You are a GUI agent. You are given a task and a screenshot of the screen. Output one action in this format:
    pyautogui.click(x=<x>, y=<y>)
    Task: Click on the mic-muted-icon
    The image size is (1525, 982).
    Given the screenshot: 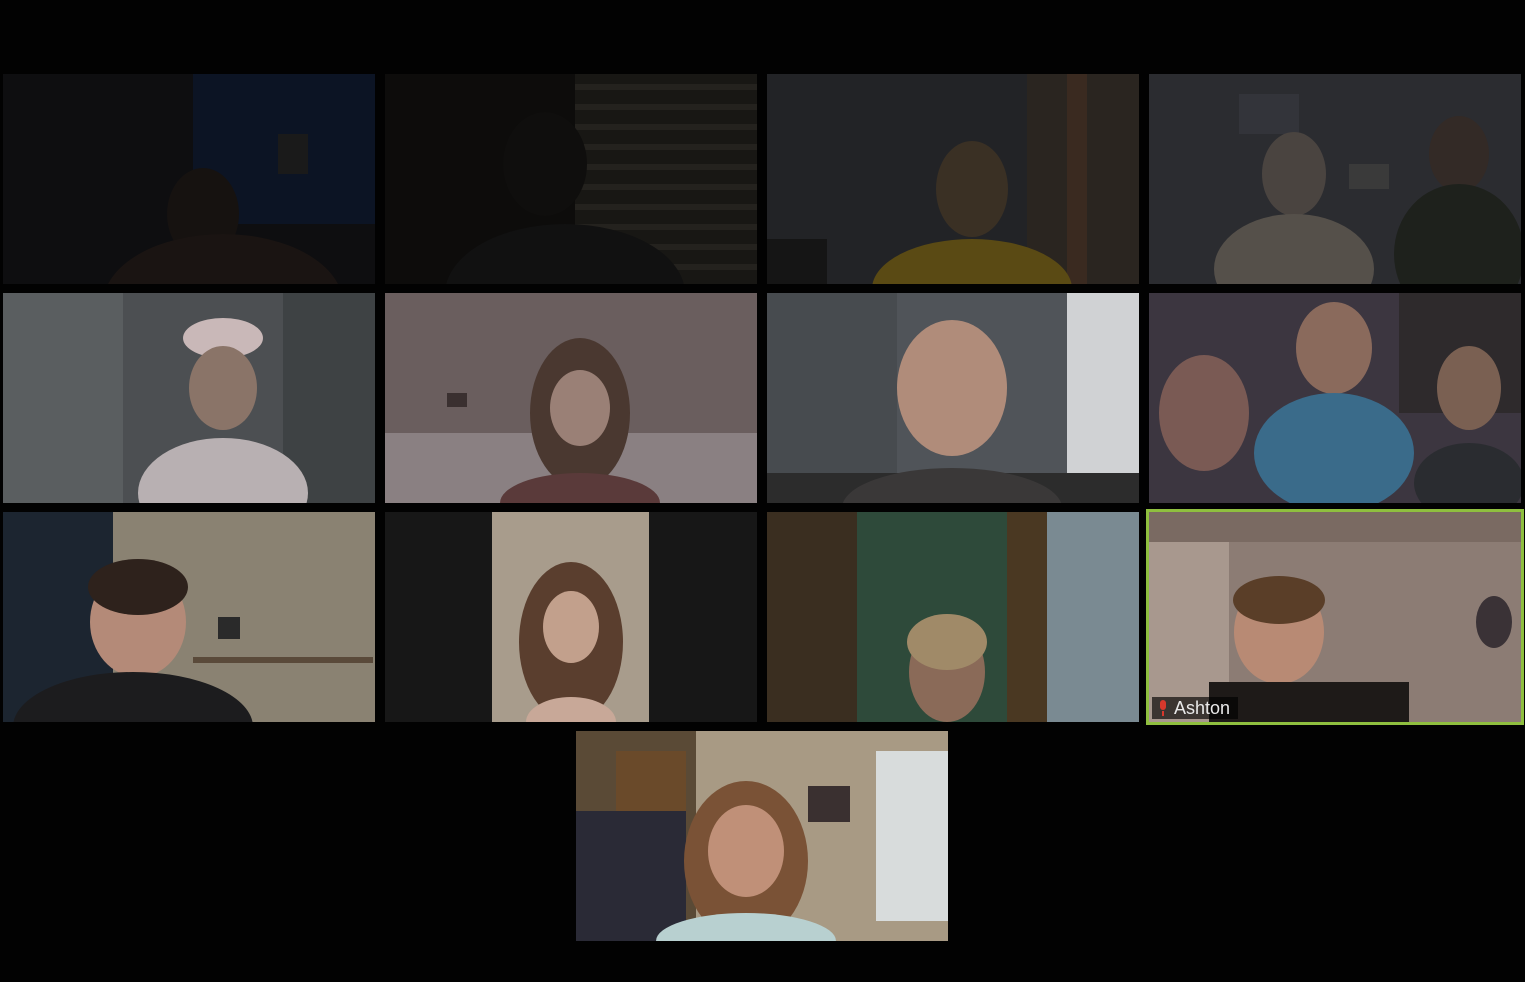 What is the action you would take?
    pyautogui.click(x=1163, y=708)
    